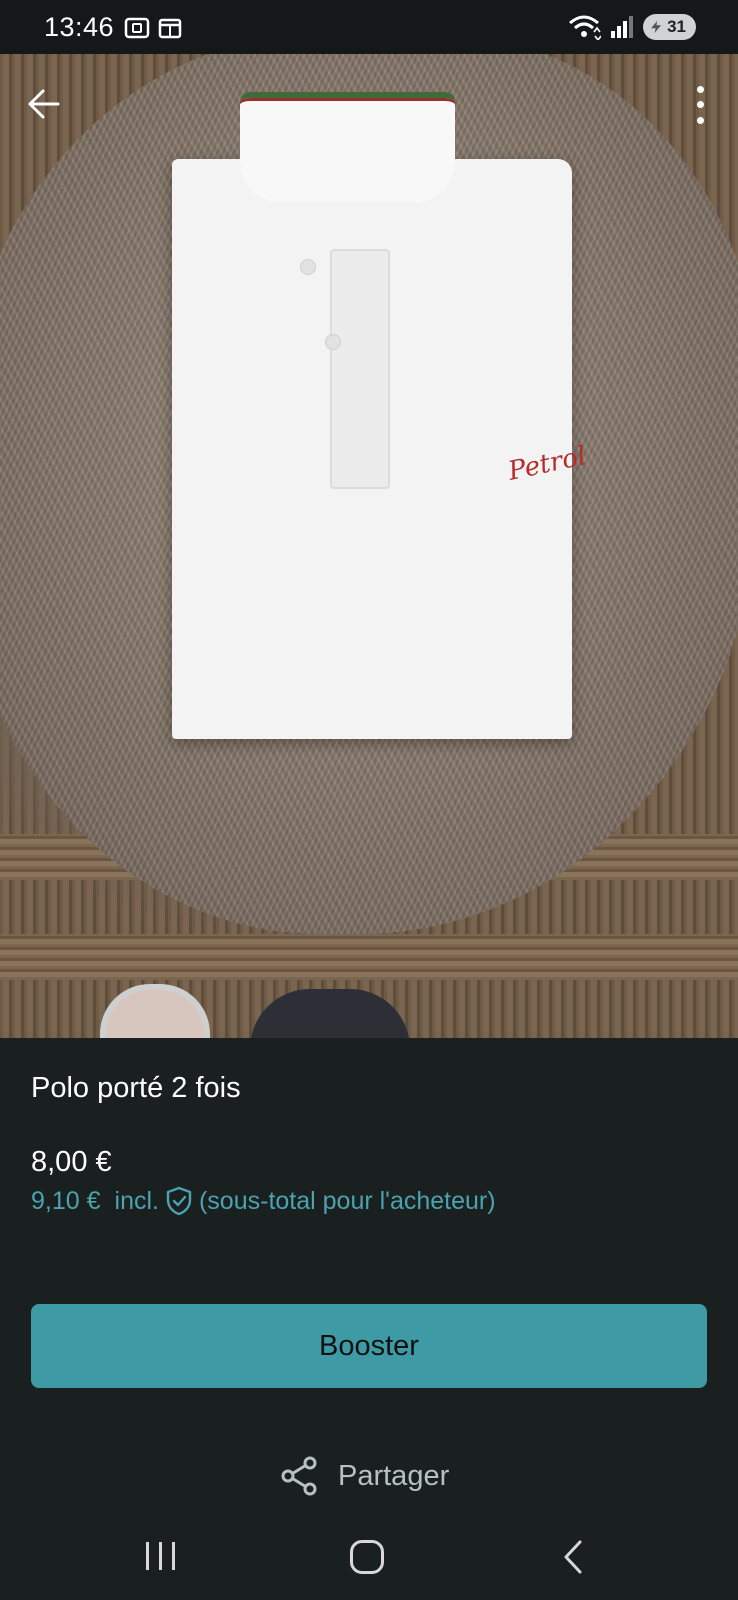 The height and width of the screenshot is (1600, 738). What do you see at coordinates (700, 90) in the screenshot?
I see `more-vertical-icon` at bounding box center [700, 90].